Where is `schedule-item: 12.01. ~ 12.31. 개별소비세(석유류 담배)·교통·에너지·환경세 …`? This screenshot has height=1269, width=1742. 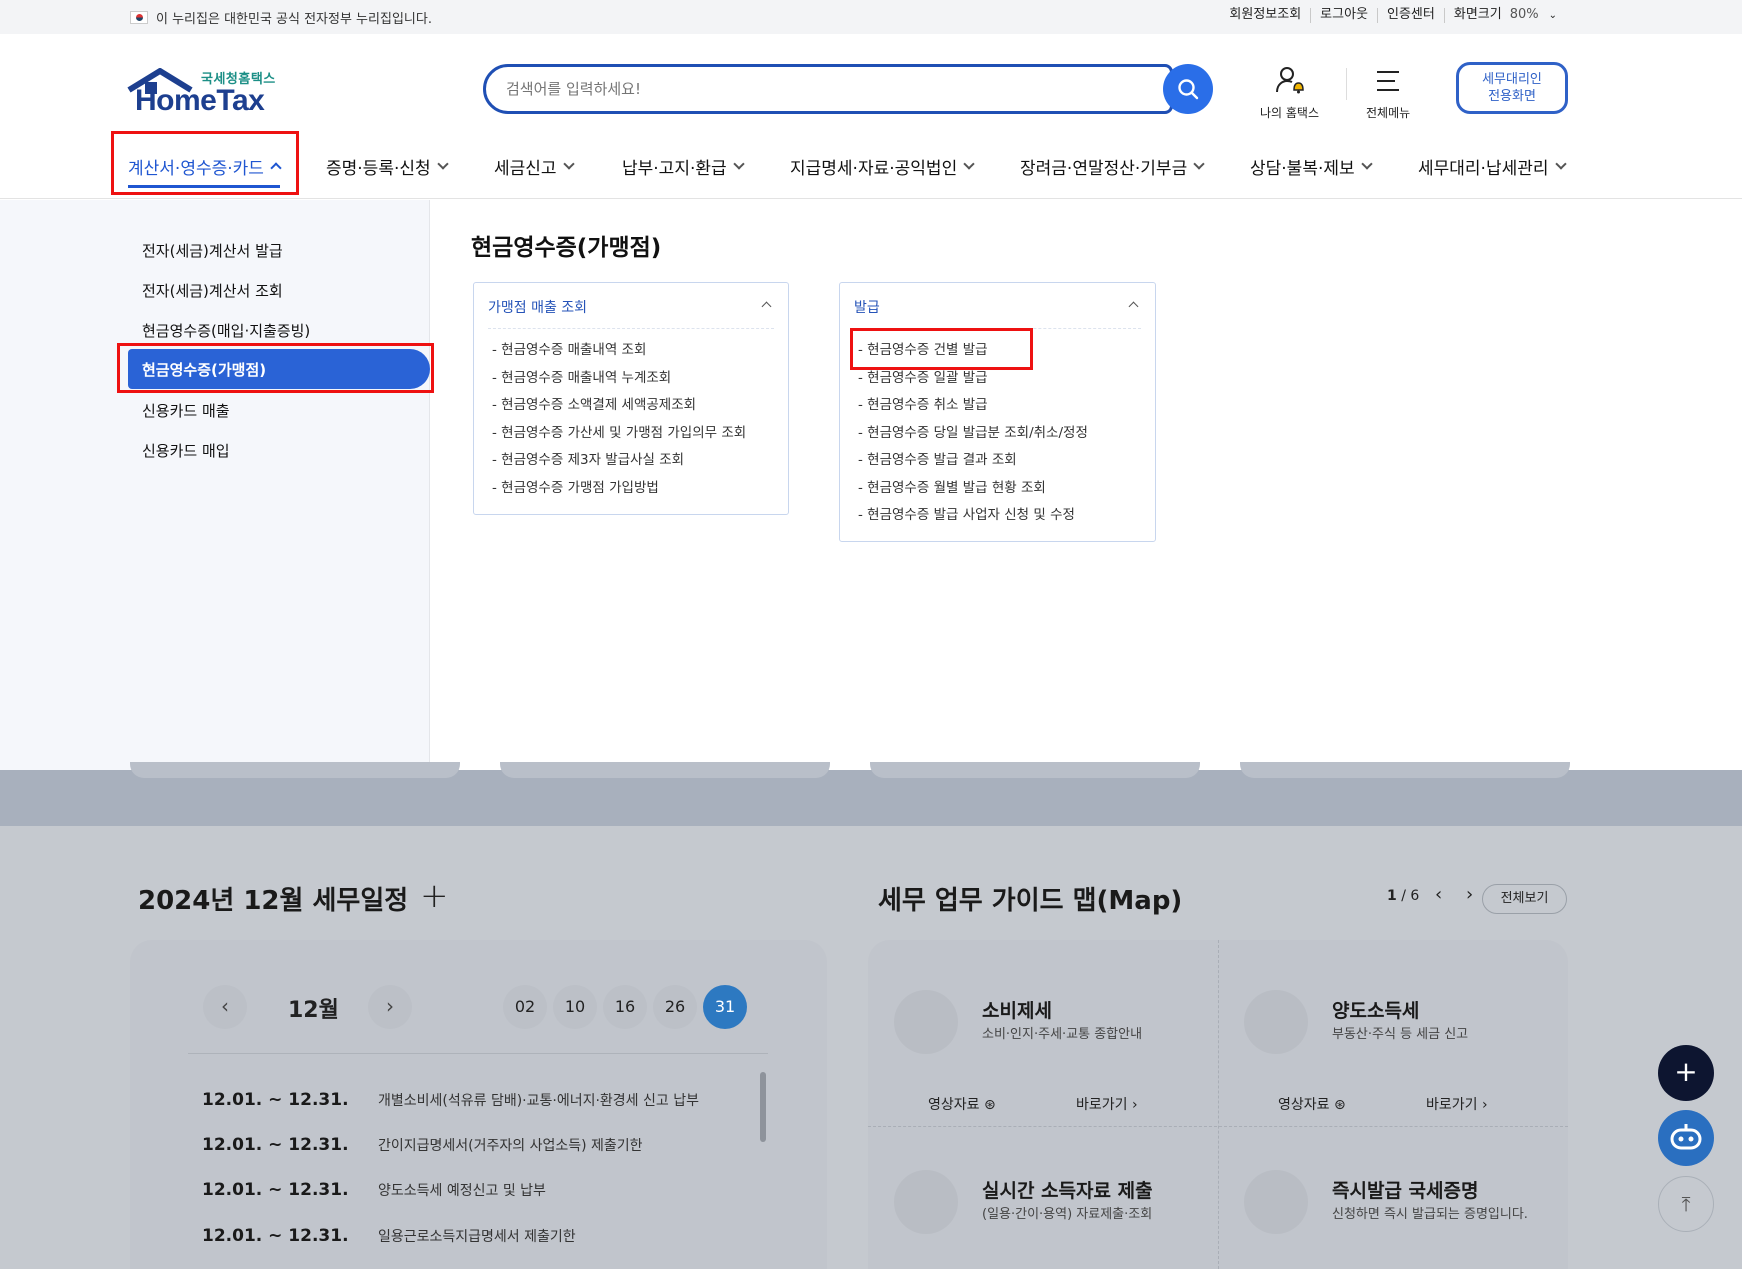
schedule-item: 12.01. ~ 12.31. 개별소비세(석유류 담배)·교통·에너지·환경세 … is located at coordinates (450, 1100).